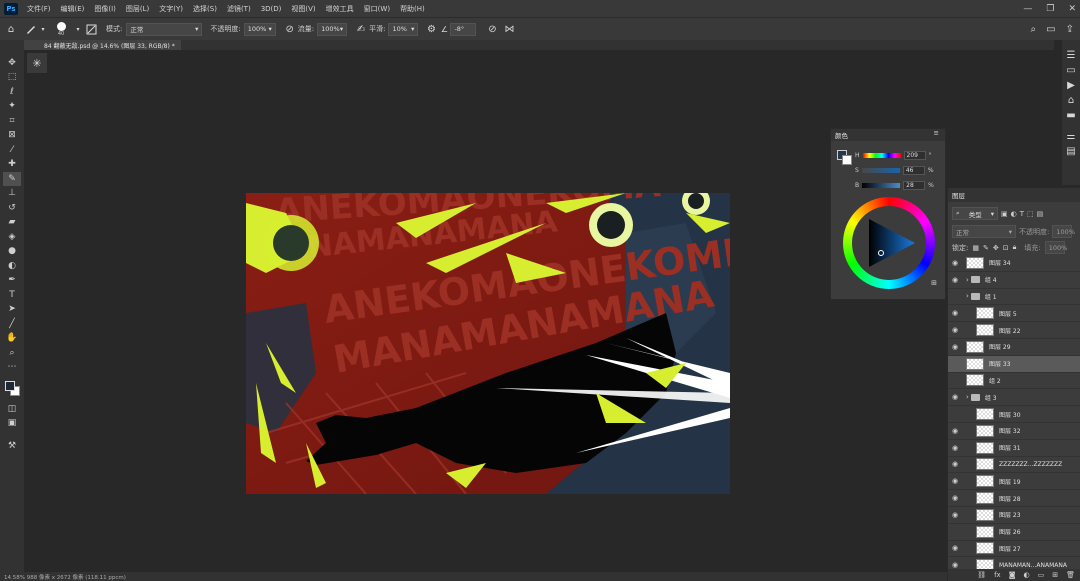 This screenshot has width=1080, height=581. I want to click on menu-type: 文字(Y), so click(171, 9).